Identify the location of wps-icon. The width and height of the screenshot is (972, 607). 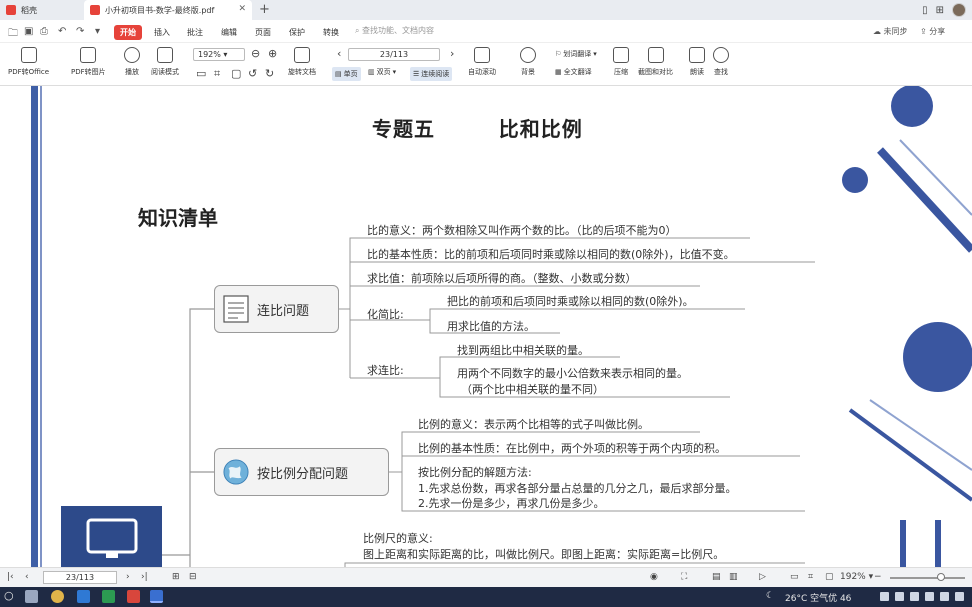
(133, 596).